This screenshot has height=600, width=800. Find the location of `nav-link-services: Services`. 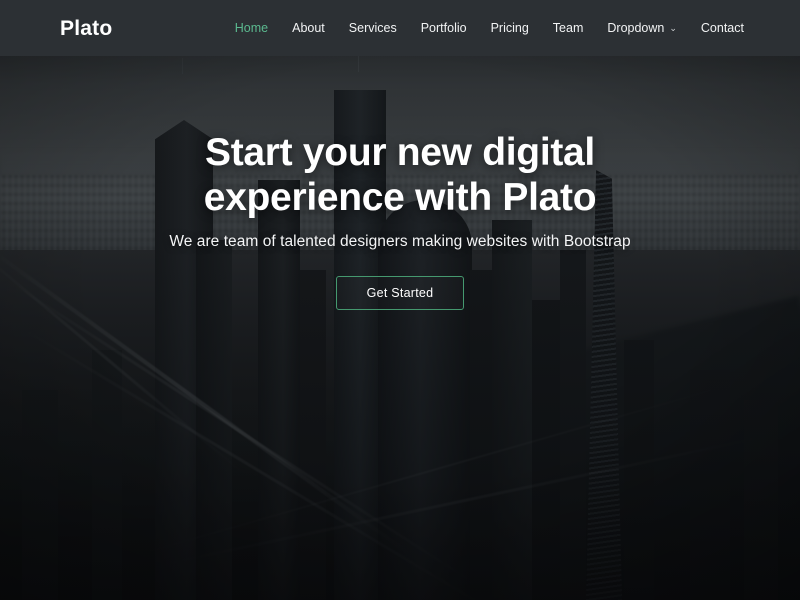

nav-link-services: Services is located at coordinates (373, 28).